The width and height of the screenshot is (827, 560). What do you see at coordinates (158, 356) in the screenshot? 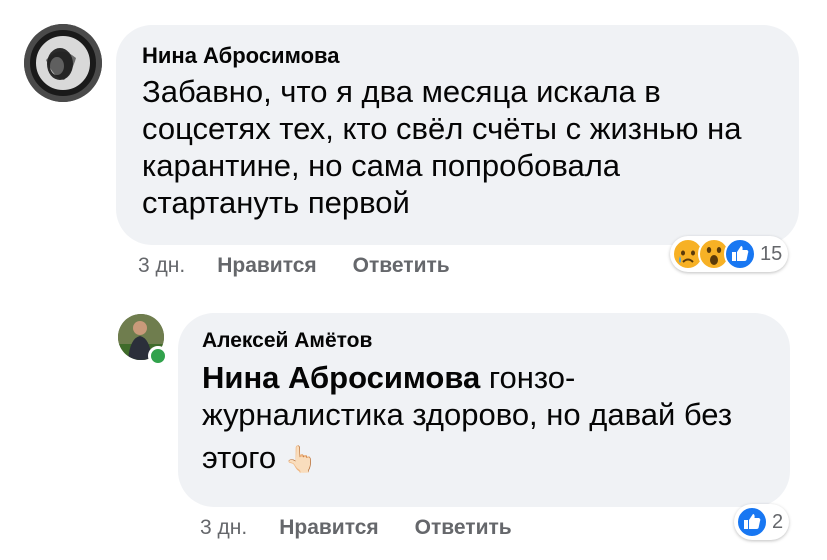
I see `online-status-icon` at bounding box center [158, 356].